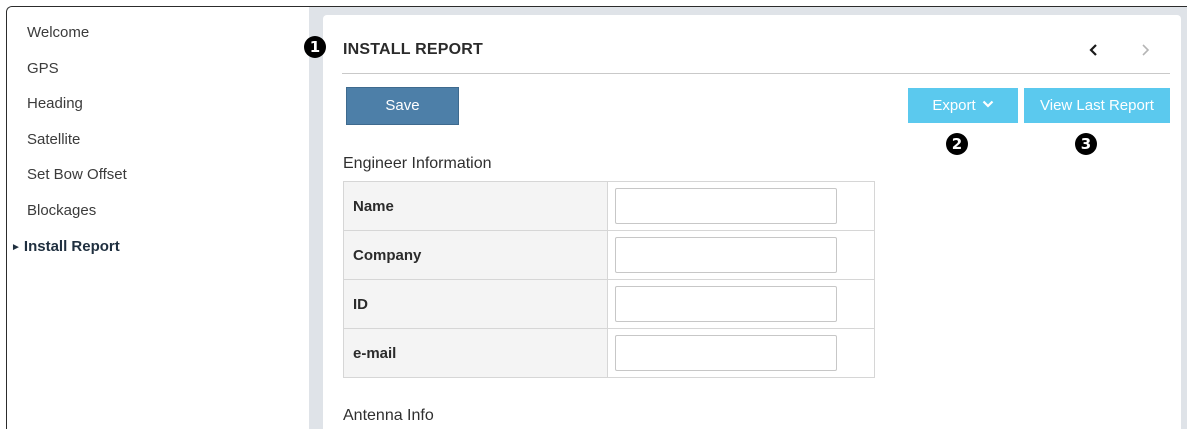 The width and height of the screenshot is (1187, 429). I want to click on antenna-info-heading: Antenna Info, so click(388, 415).